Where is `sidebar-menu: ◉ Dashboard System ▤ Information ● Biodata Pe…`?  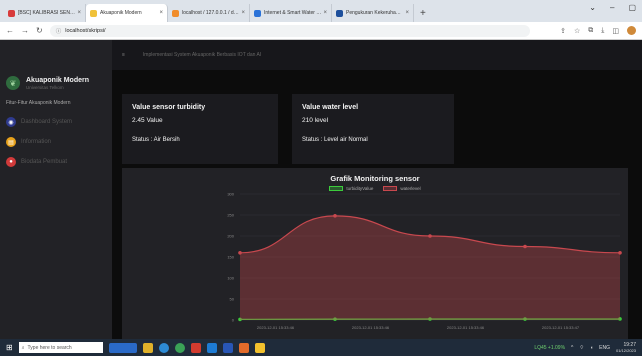
sidebar-menu: ◉ Dashboard System ▤ Information ● Biodata Pe… is located at coordinates (56, 142).